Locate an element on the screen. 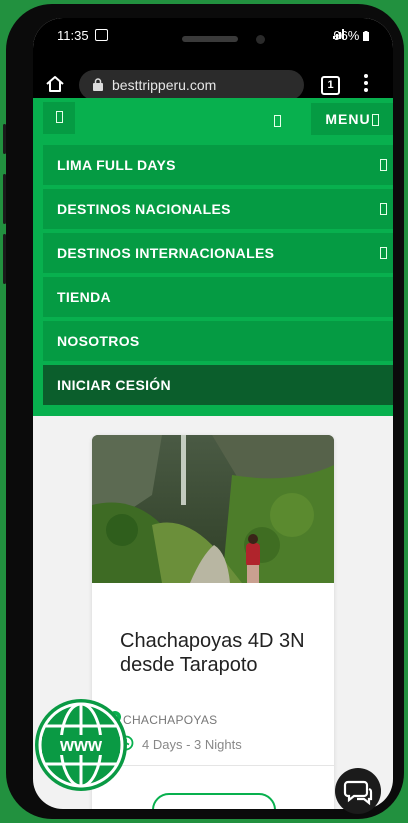 This screenshot has height=823, width=408. nav-item-tienda: TIENDA is located at coordinates (218, 297).